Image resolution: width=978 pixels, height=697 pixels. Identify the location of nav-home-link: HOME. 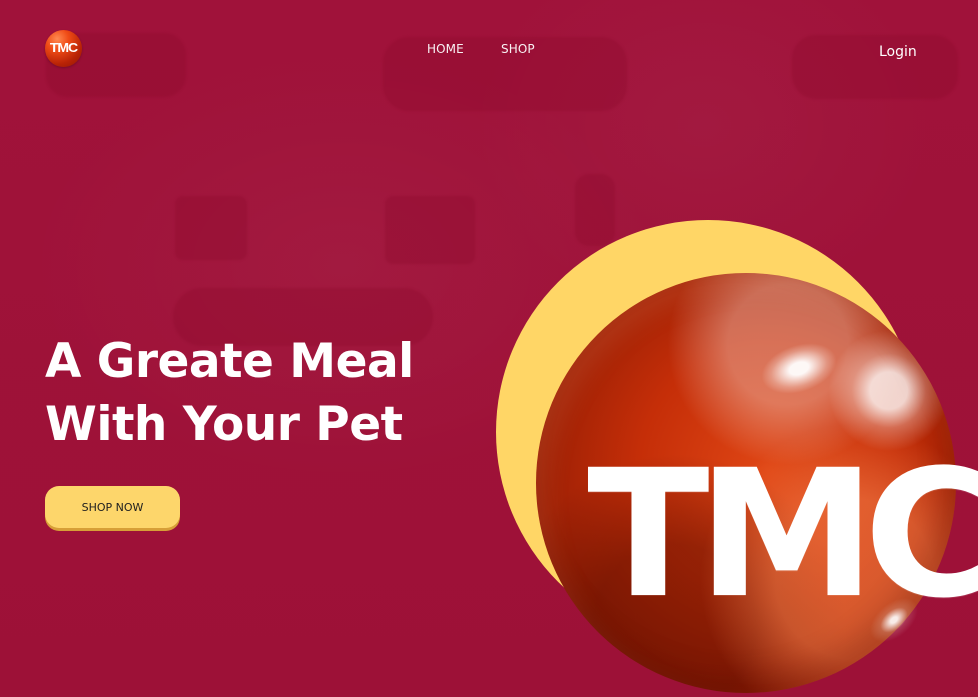
(445, 49).